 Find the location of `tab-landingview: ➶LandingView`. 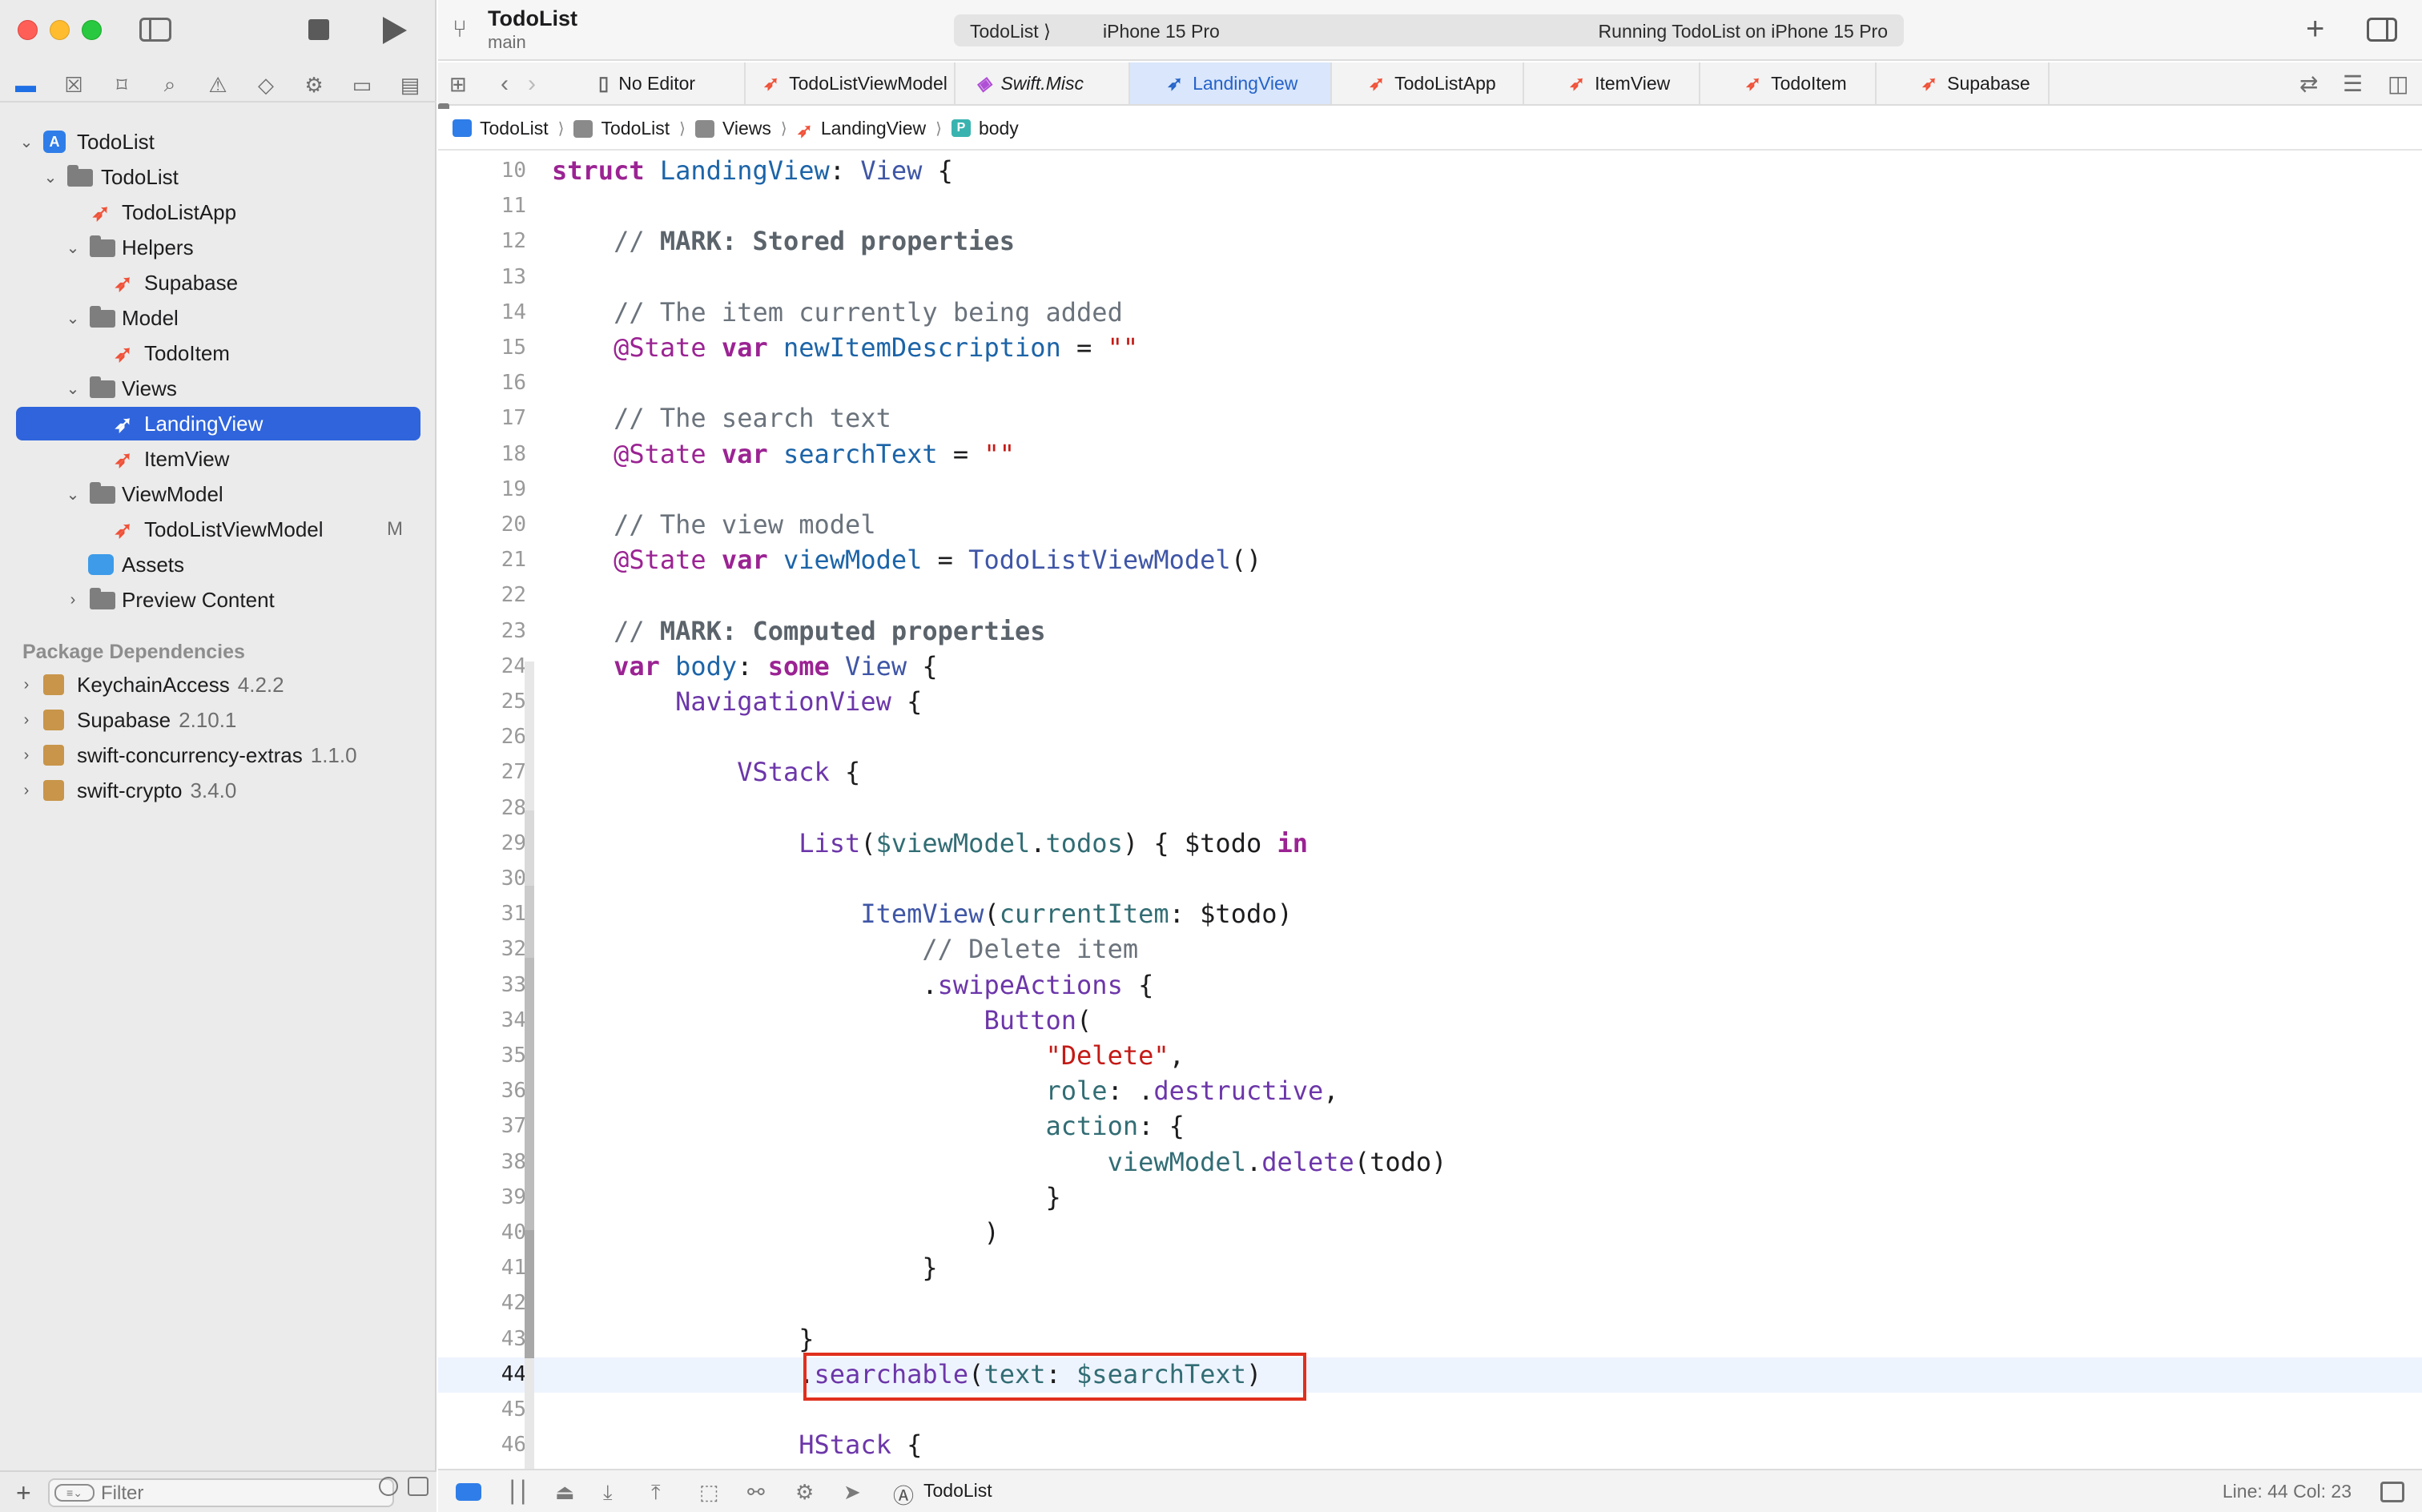

tab-landingview: ➶LandingView is located at coordinates (1231, 83).